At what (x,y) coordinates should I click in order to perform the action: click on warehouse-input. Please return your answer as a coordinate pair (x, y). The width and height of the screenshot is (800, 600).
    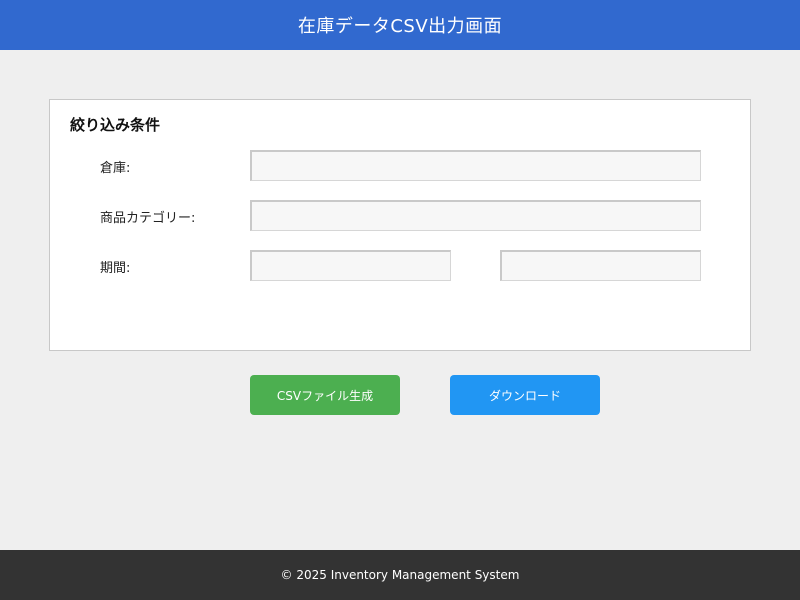
    Looking at the image, I should click on (475, 165).